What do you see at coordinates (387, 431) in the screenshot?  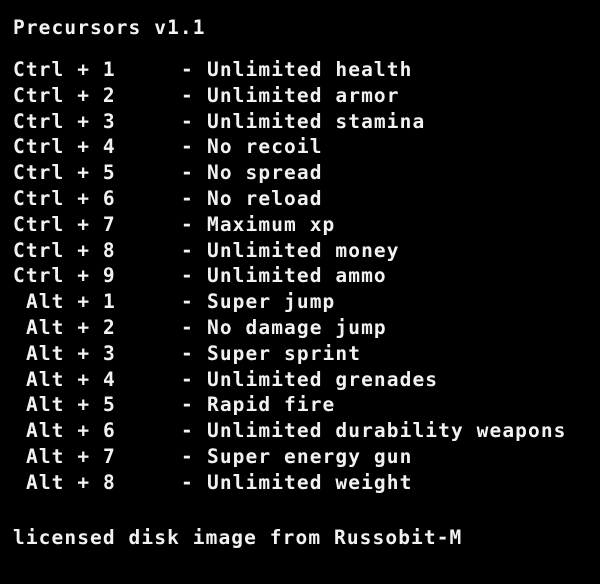 I see `hotkey-action: Unlimited durability weapons` at bounding box center [387, 431].